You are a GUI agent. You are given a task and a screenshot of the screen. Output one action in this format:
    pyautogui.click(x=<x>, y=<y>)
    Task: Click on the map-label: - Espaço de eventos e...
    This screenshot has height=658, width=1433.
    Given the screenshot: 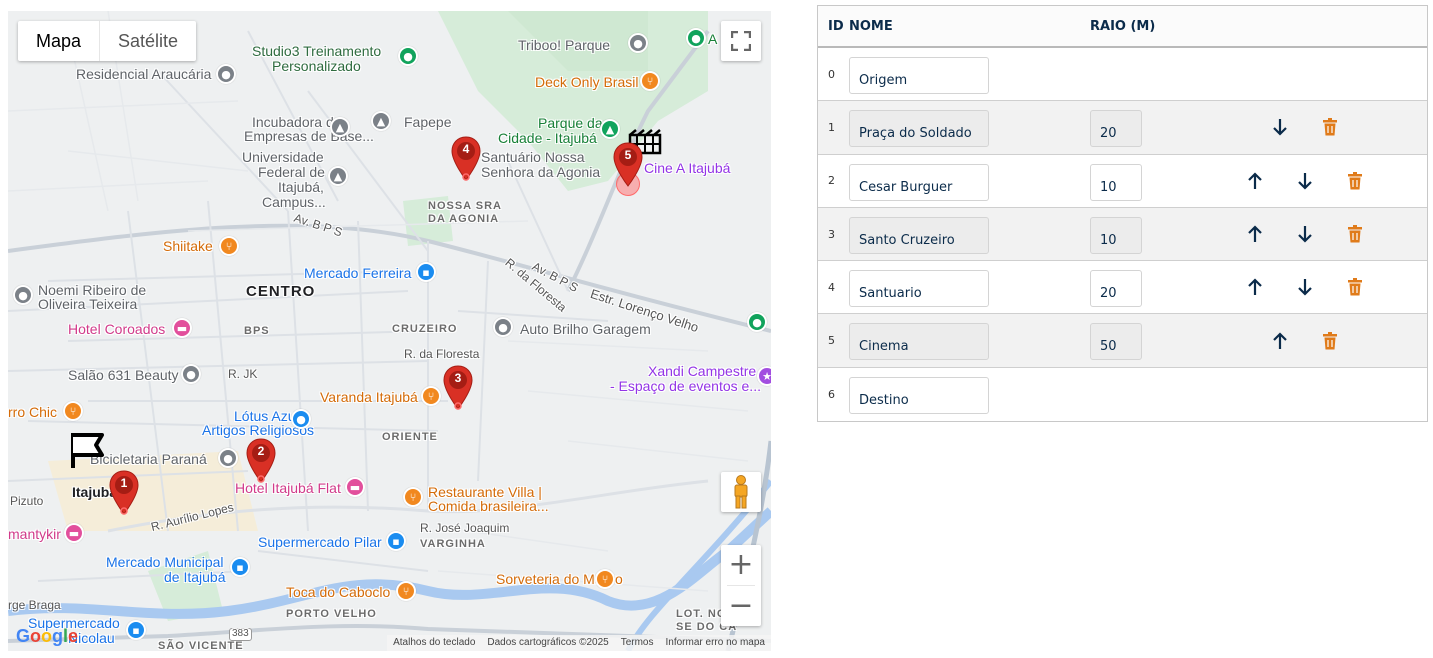 What is the action you would take?
    pyautogui.click(x=685, y=386)
    